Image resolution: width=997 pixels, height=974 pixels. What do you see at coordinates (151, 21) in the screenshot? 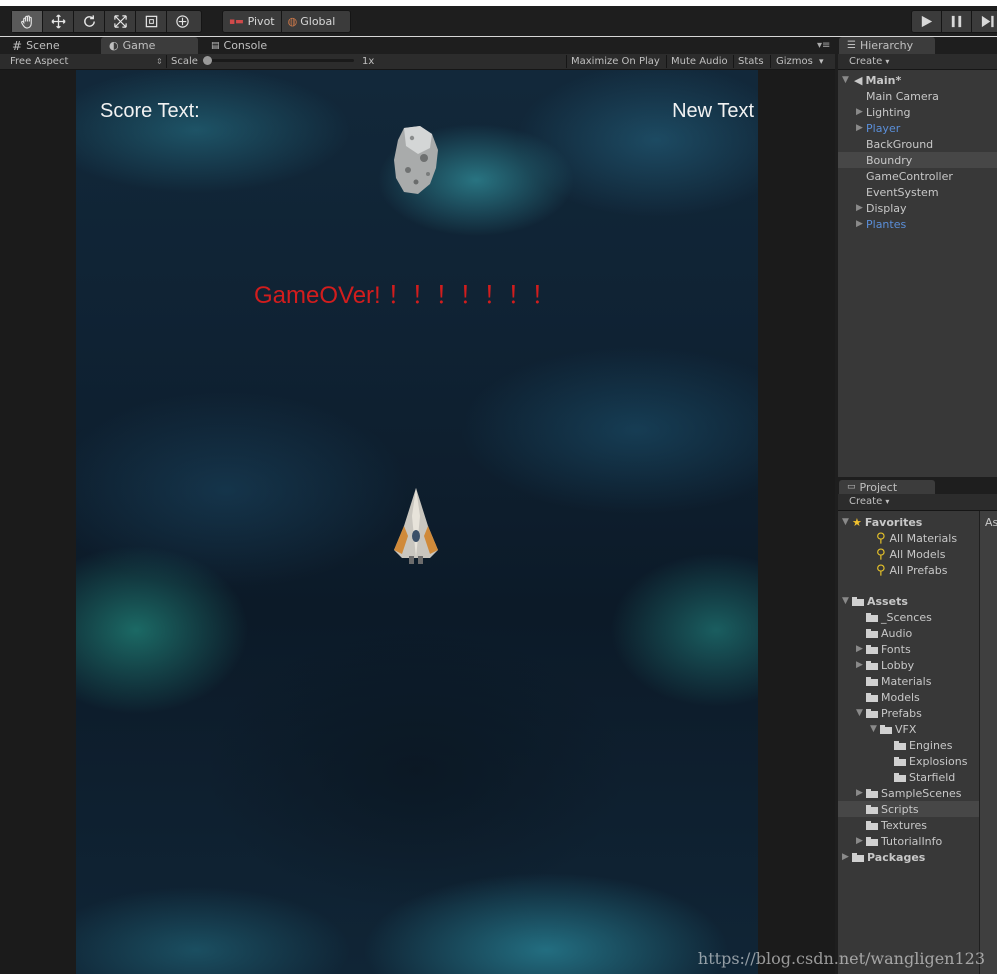
I see `rect-tool-icon` at bounding box center [151, 21].